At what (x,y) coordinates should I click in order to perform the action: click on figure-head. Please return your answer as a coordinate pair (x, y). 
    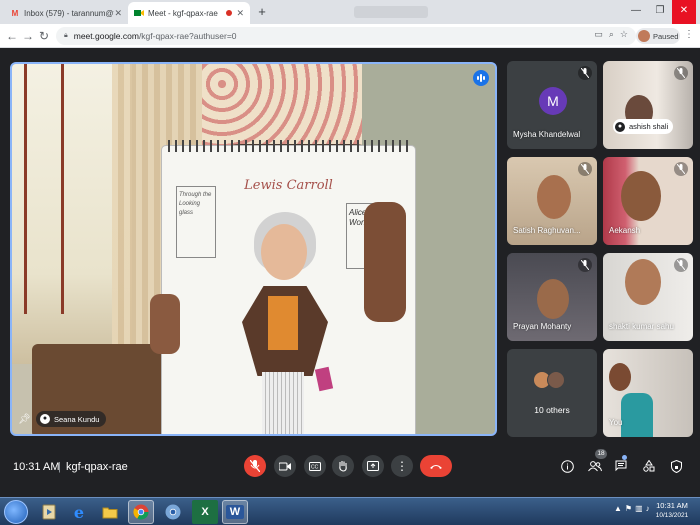
    Looking at the image, I should click on (284, 252).